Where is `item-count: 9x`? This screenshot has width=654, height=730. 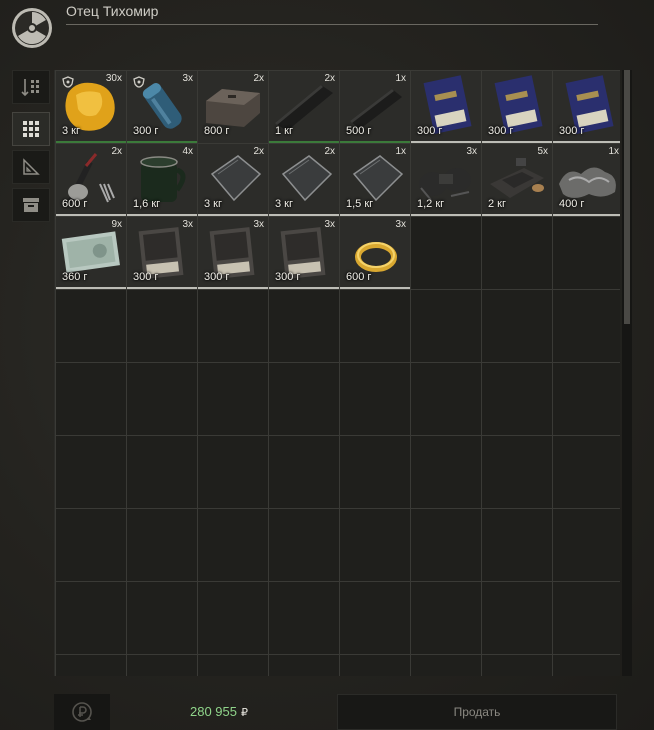
item-count: 9x is located at coordinates (116, 224).